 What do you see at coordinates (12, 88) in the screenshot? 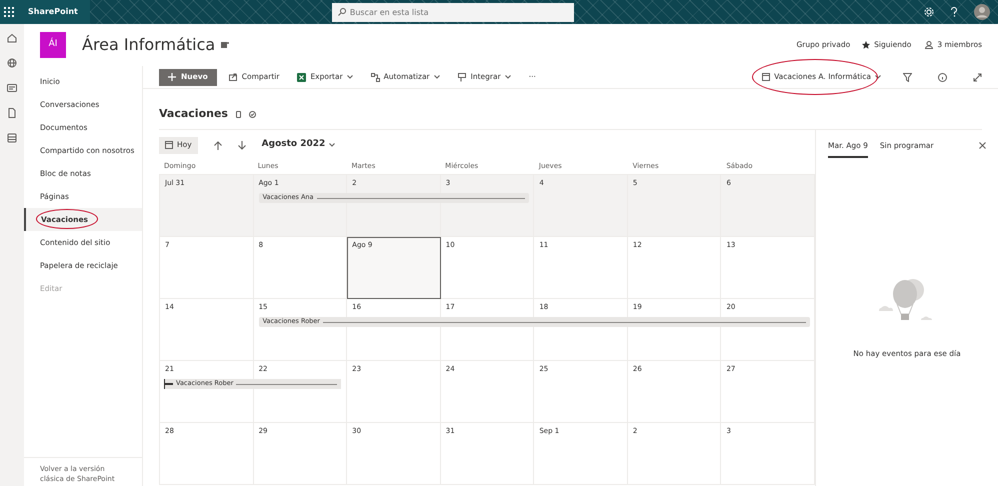
I see `news-icon` at bounding box center [12, 88].